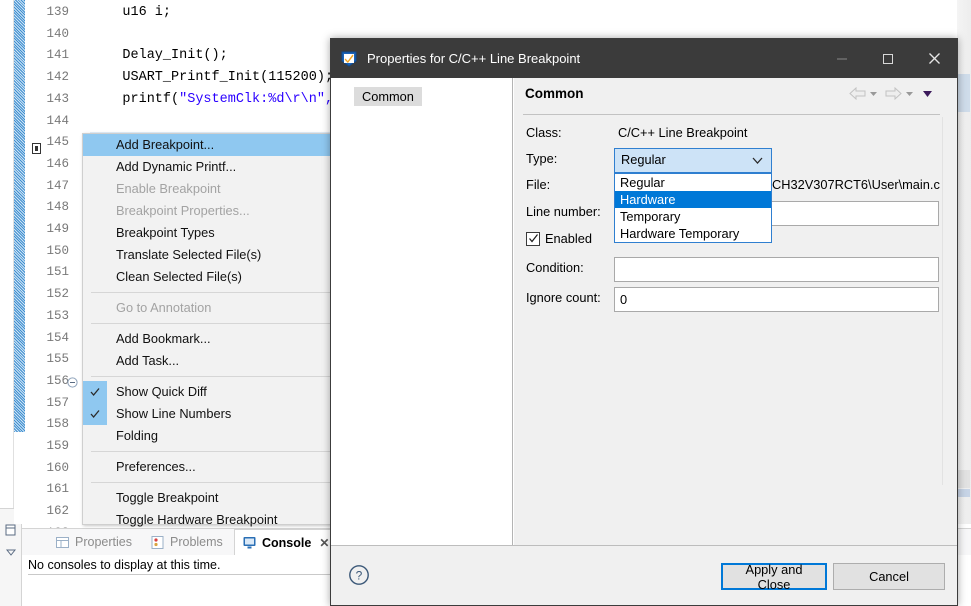 The image size is (971, 606). Describe the element at coordinates (889, 576) in the screenshot. I see `cancel-button: Cancel` at that location.